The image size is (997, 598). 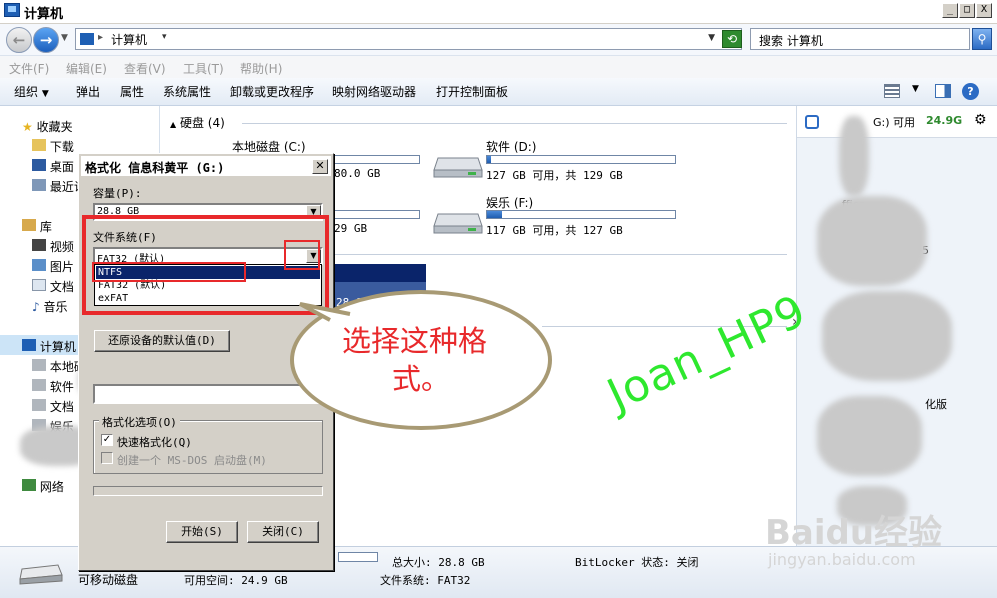 I want to click on nav-favorites: ★ 收藏夹, so click(x=47, y=126).